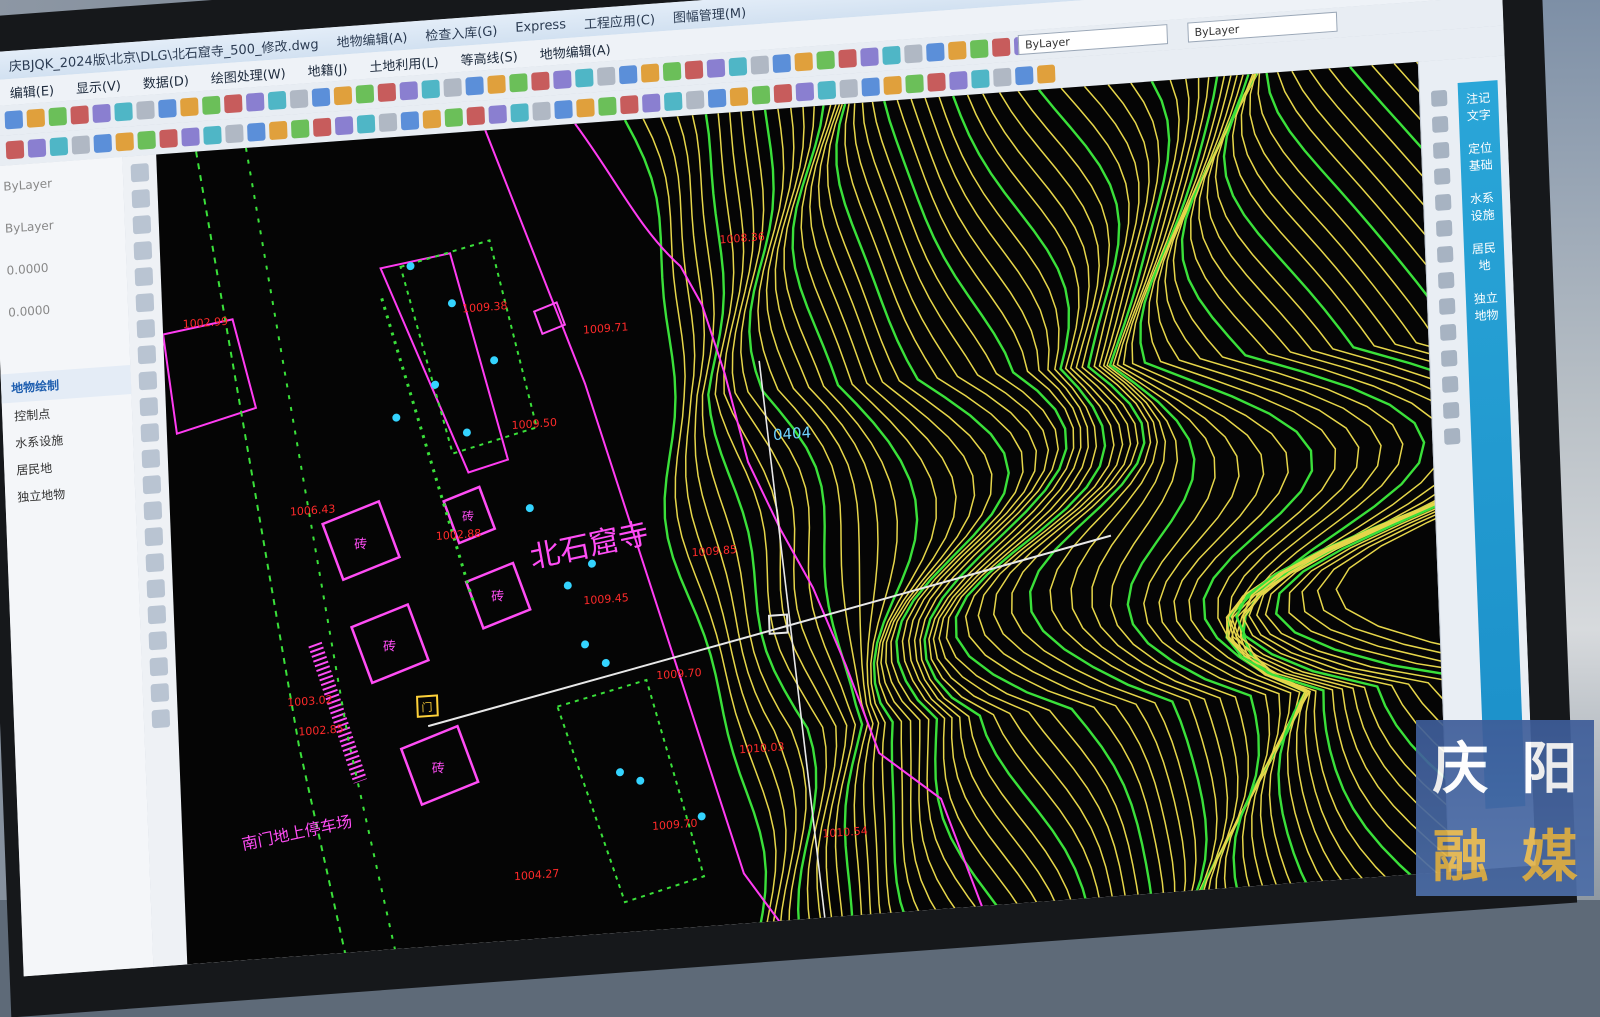  Describe the element at coordinates (64, 309) in the screenshot. I see `prop-y: 0.0000` at that location.